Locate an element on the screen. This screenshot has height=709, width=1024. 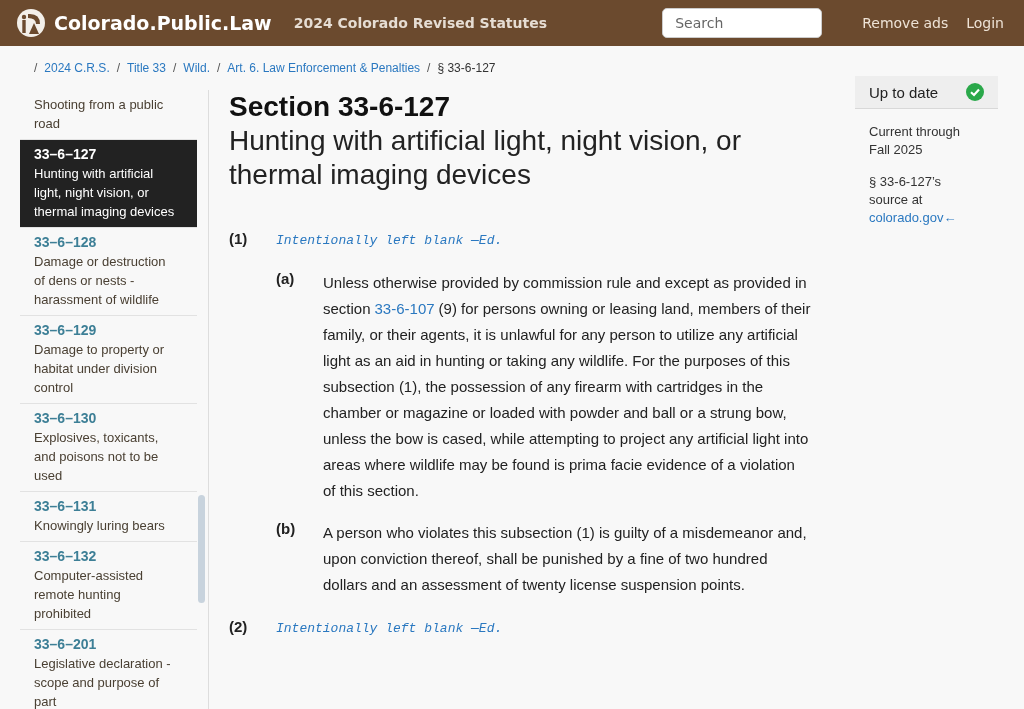
sidebar-item: 33–6–130 Explosives, toxicants, and poisons not to be used is located at coordinates (108, 448).